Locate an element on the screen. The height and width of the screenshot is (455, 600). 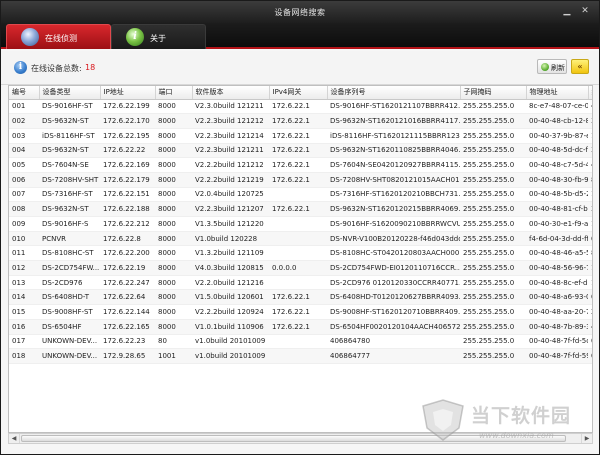
scroll-left-icon: ◀ is located at coordinates (14, 438).